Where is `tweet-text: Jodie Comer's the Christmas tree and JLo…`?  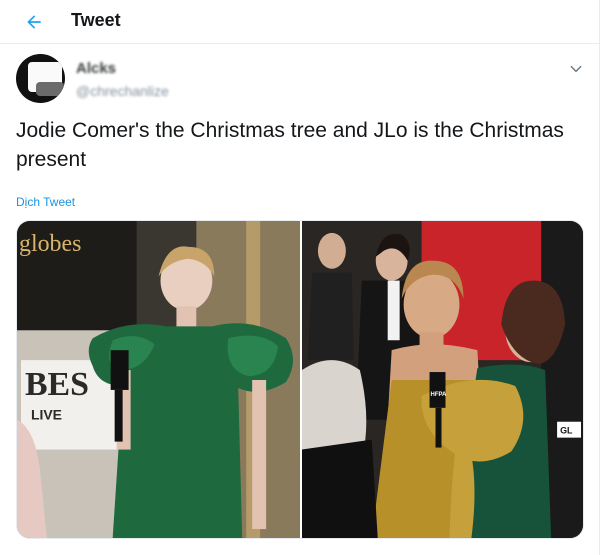 tweet-text: Jodie Comer's the Christmas tree and JLo… is located at coordinates (290, 145).